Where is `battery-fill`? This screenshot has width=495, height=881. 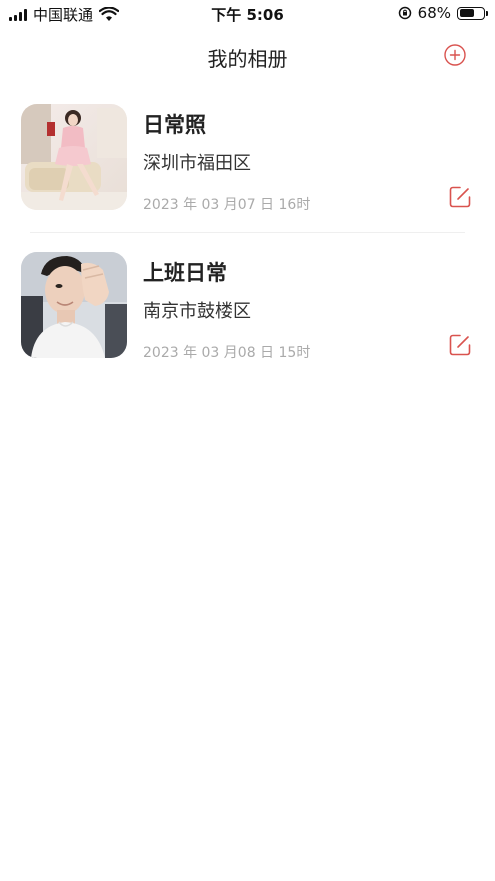
battery-fill is located at coordinates (467, 13).